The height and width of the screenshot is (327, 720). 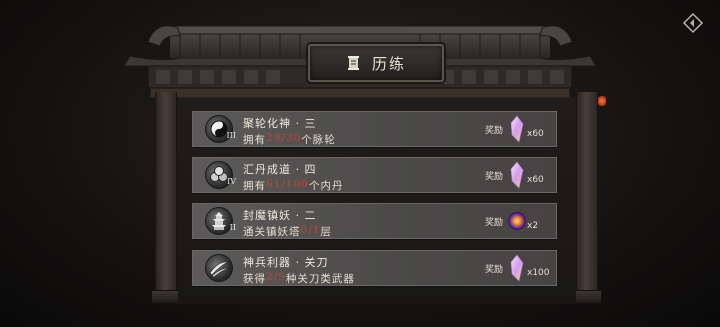 What do you see at coordinates (374, 175) in the screenshot?
I see `quest-row-2: IV 汇丹成道 · 四 拥有 61/100 个内丹 奖励 x60` at bounding box center [374, 175].